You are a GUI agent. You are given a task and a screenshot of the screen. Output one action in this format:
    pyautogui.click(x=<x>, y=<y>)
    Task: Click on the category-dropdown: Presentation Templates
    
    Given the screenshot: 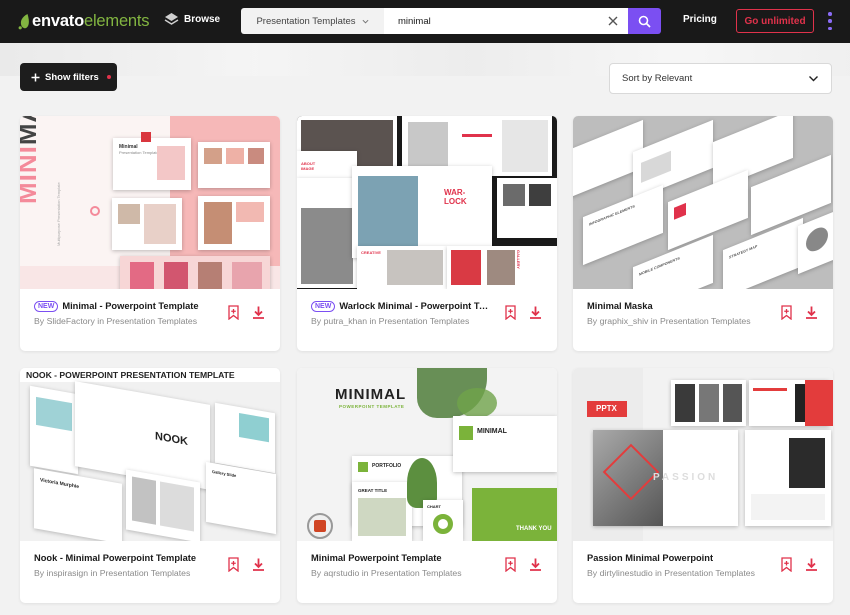 What is the action you would take?
    pyautogui.click(x=312, y=21)
    